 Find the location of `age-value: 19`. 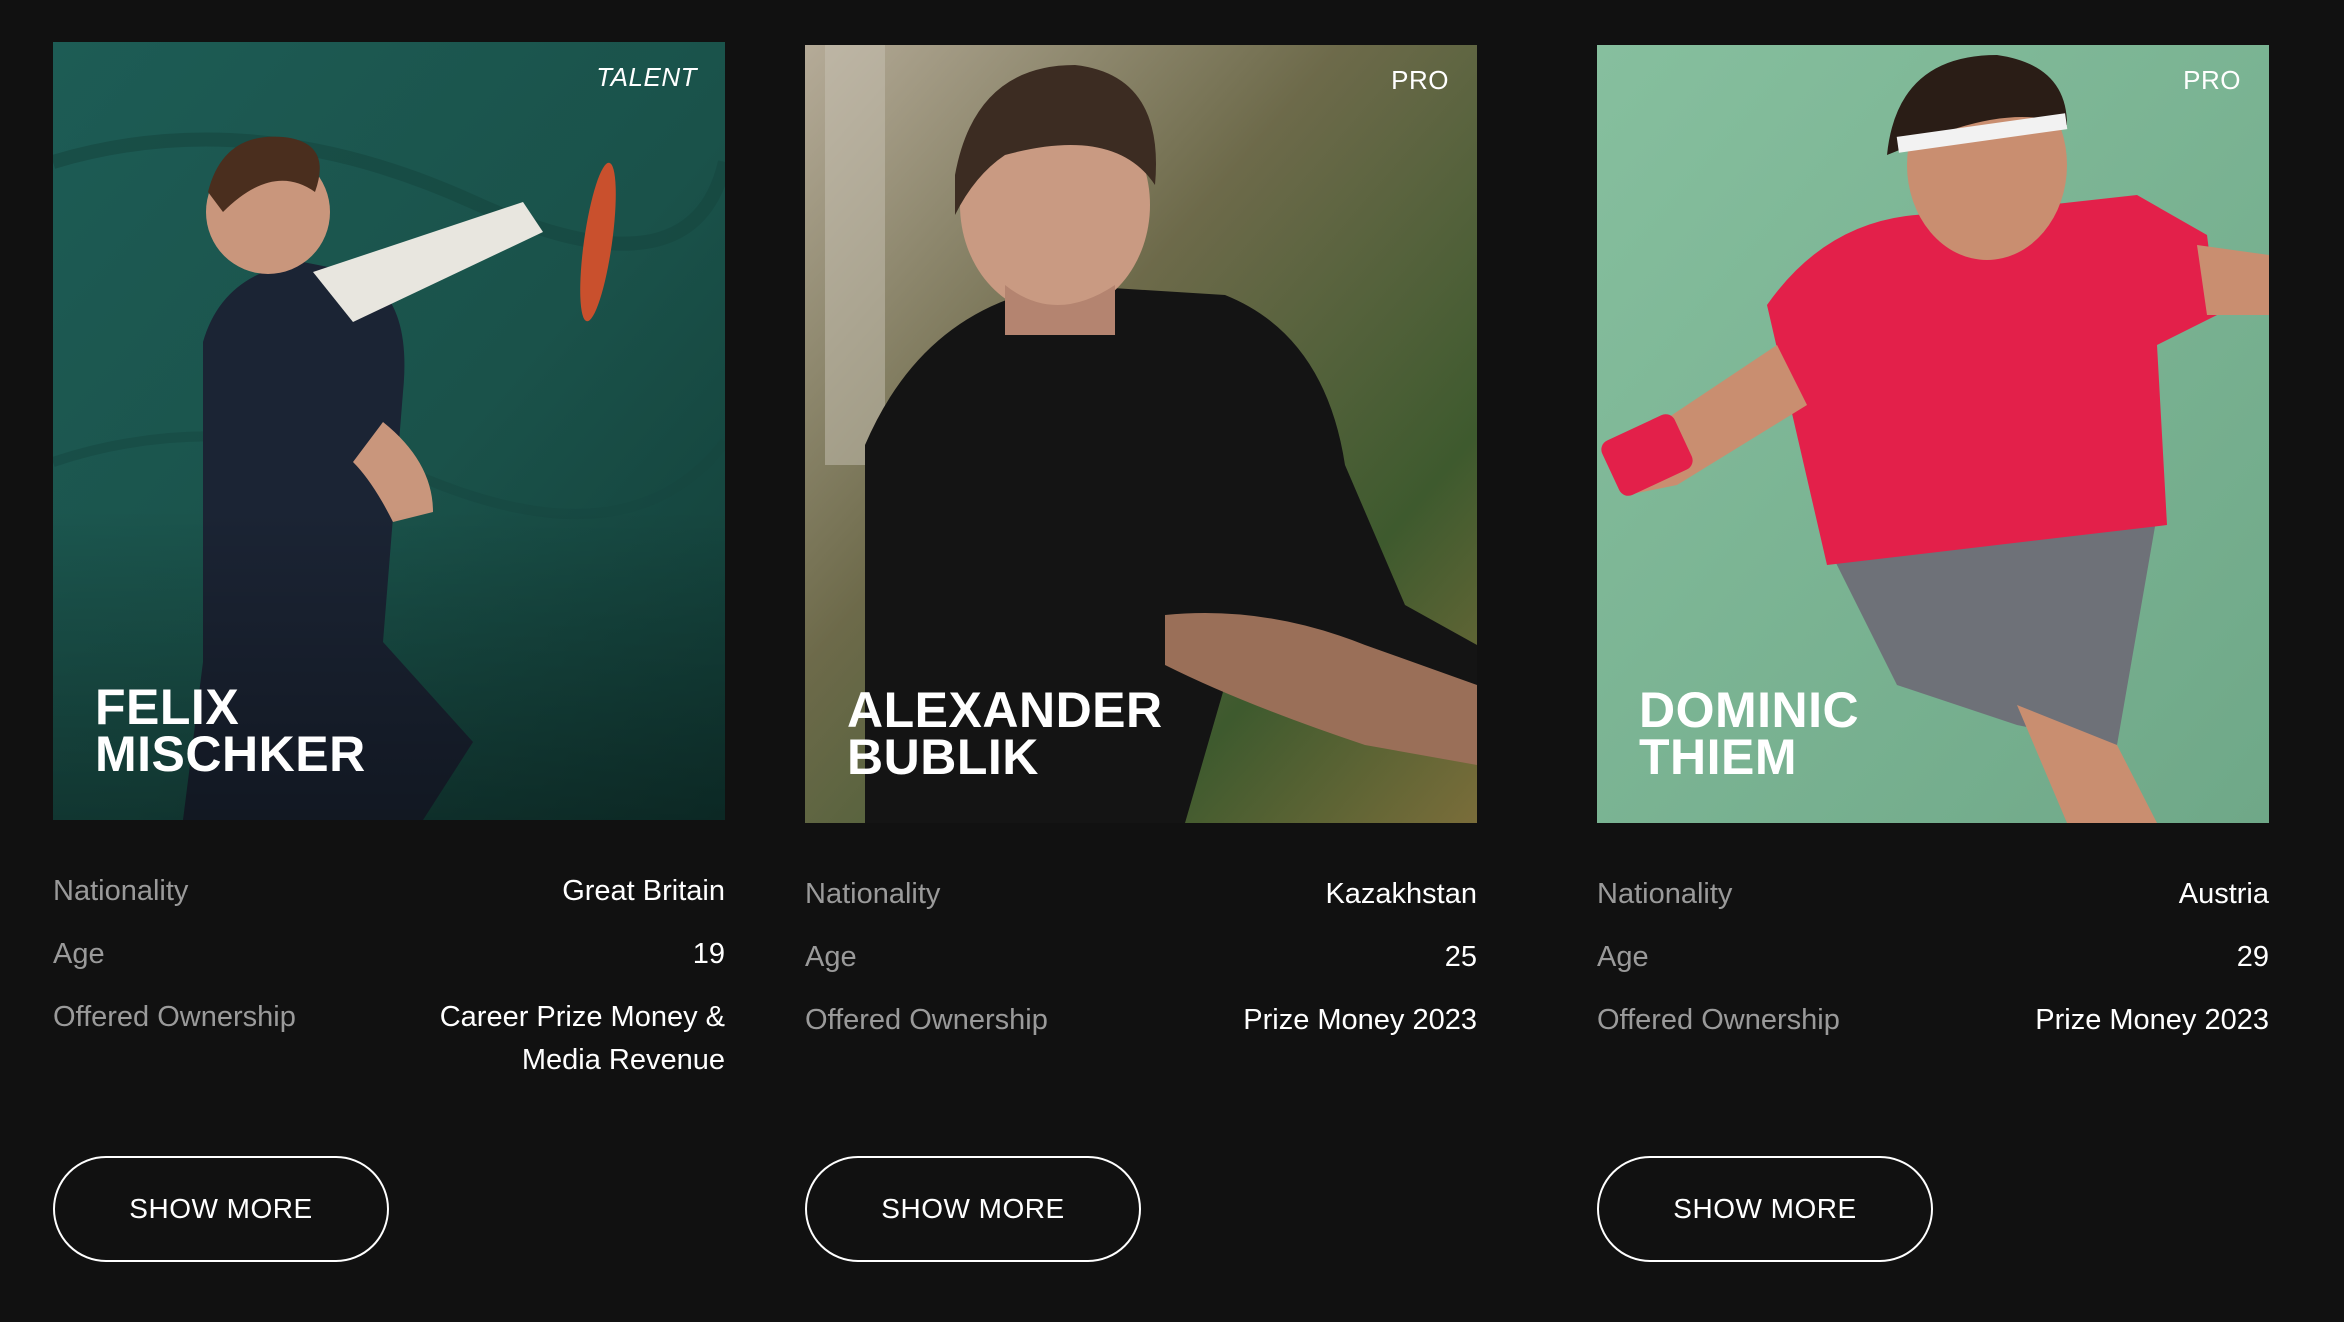

age-value: 19 is located at coordinates (708, 954).